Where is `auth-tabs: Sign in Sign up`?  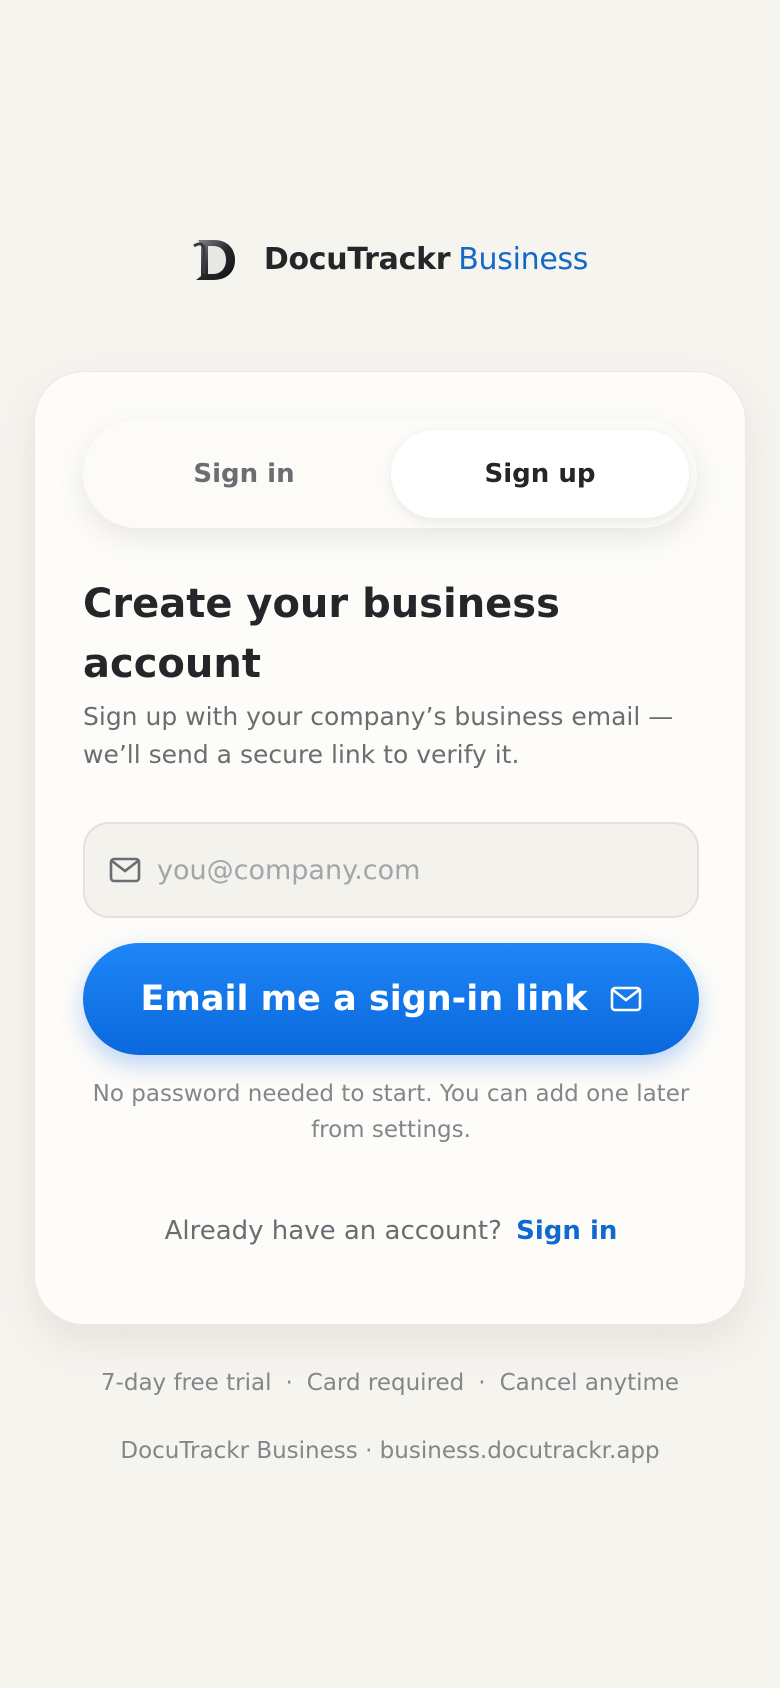
auth-tabs: Sign in Sign up is located at coordinates (390, 474).